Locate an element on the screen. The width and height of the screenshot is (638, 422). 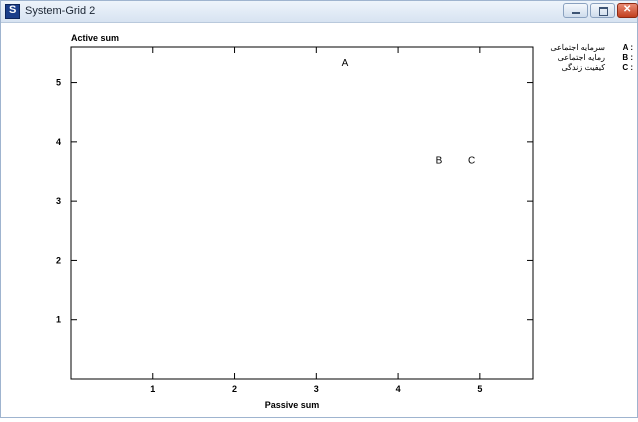
x-tick-label: 5 is located at coordinates (479, 389).